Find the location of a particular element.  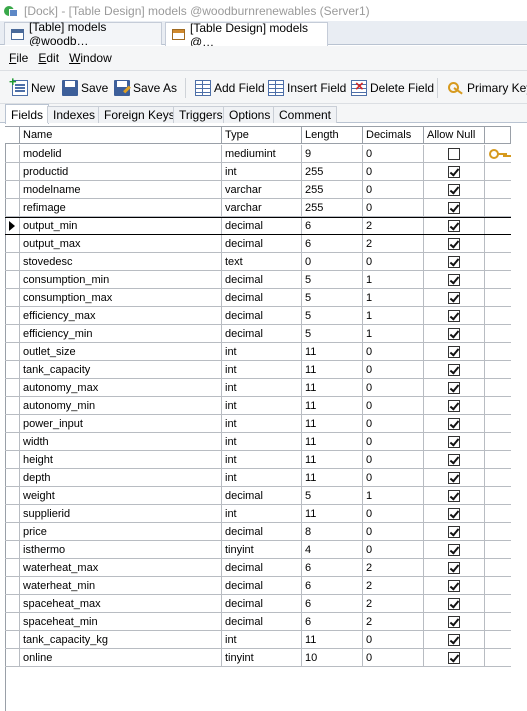

insert-field-button: Insert Field is located at coordinates (307, 88).